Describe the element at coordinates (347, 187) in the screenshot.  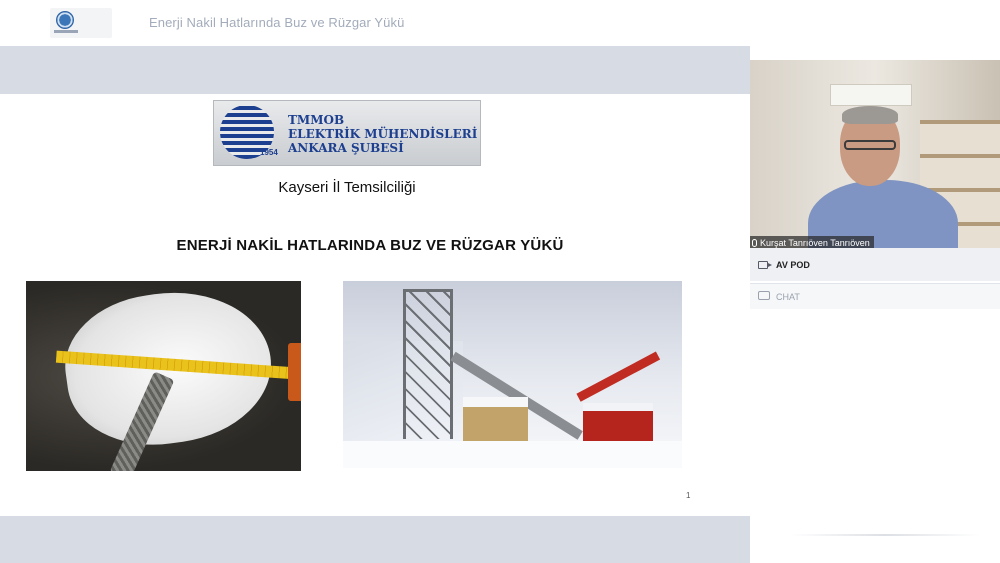
I see `slide-subtitle: Kayseri İl Temsilciliği` at that location.